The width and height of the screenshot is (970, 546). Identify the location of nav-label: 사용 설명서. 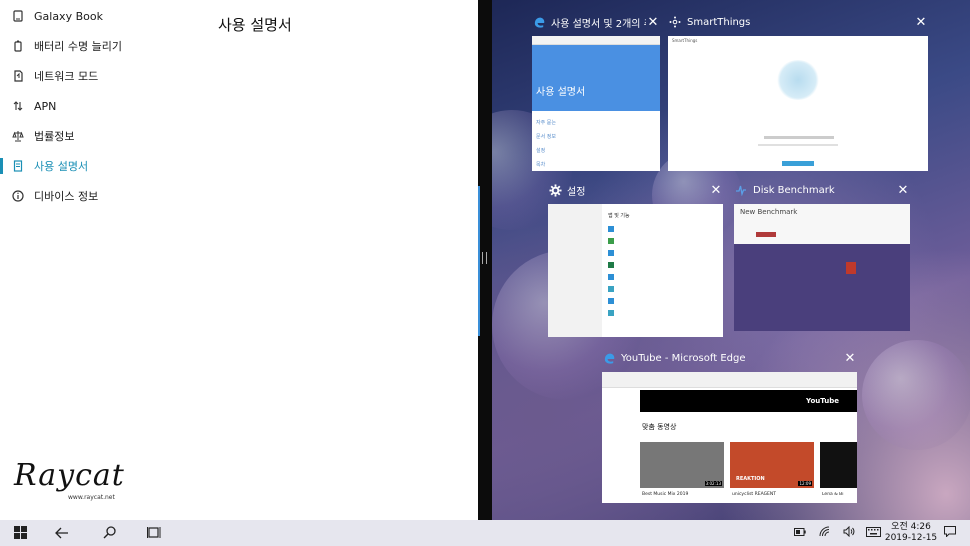
(61, 166).